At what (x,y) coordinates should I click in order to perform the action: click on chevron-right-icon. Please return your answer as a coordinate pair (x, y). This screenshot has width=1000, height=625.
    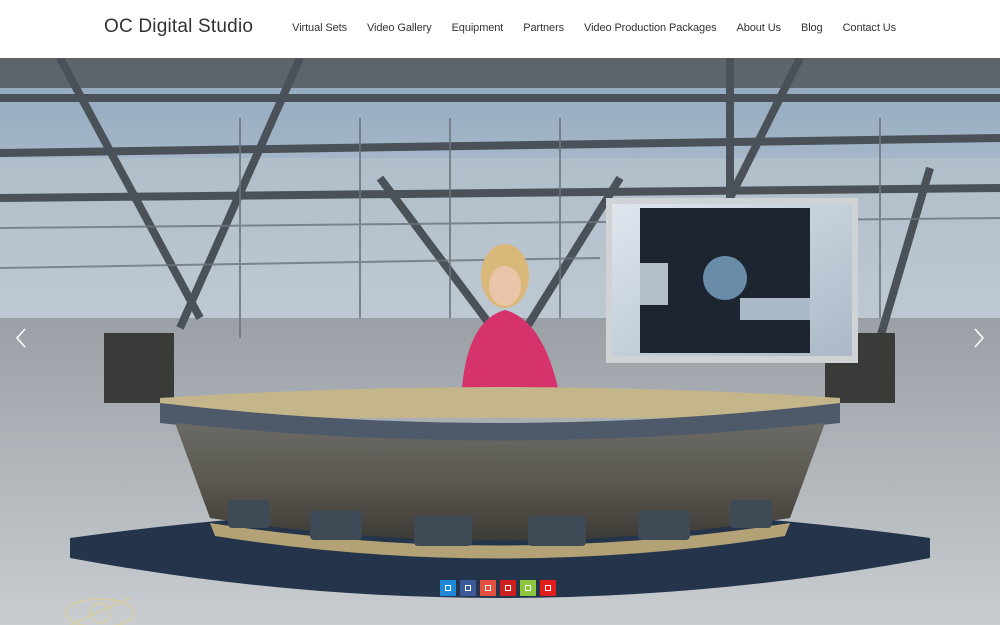
    Looking at the image, I should click on (979, 338).